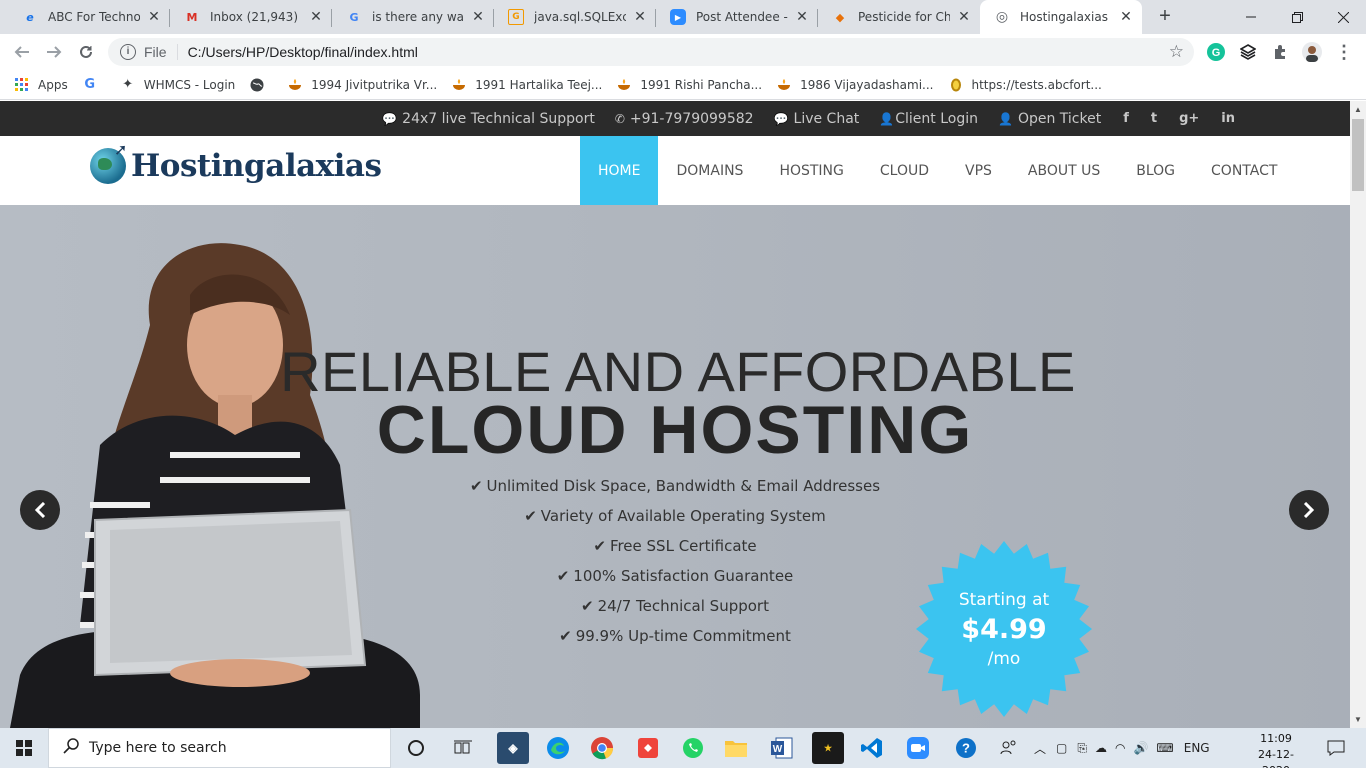 Image resolution: width=1366 pixels, height=768 pixels. Describe the element at coordinates (192, 17) in the screenshot. I see `gmail-icon: M` at that location.